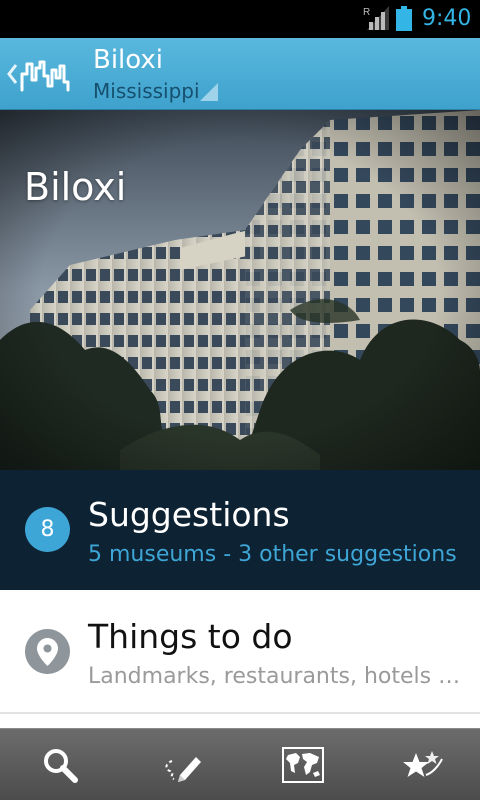 Image resolution: width=480 pixels, height=800 pixels. Describe the element at coordinates (240, 721) in the screenshot. I see `next-list-item-peek` at that location.